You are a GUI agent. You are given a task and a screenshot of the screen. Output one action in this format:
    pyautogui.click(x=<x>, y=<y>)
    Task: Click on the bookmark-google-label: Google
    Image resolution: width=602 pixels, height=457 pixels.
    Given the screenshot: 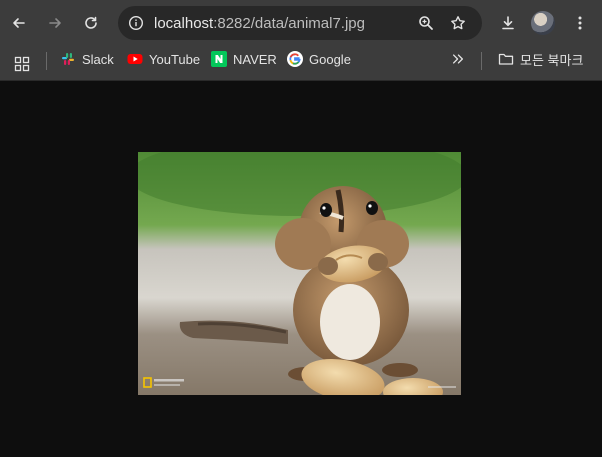 What is the action you would take?
    pyautogui.click(x=330, y=59)
    